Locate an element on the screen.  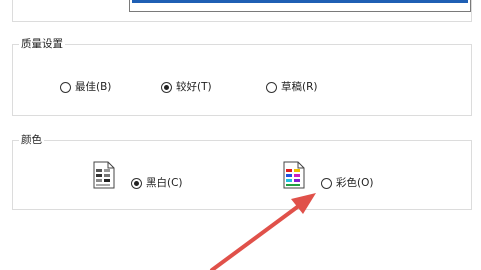
arrow-shaft is located at coordinates (256, 236).